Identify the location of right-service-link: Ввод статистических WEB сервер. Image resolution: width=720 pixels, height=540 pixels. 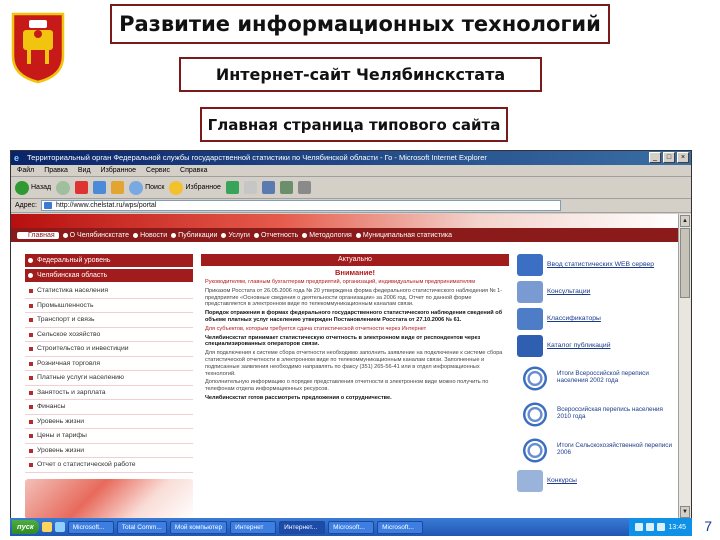
(596, 265).